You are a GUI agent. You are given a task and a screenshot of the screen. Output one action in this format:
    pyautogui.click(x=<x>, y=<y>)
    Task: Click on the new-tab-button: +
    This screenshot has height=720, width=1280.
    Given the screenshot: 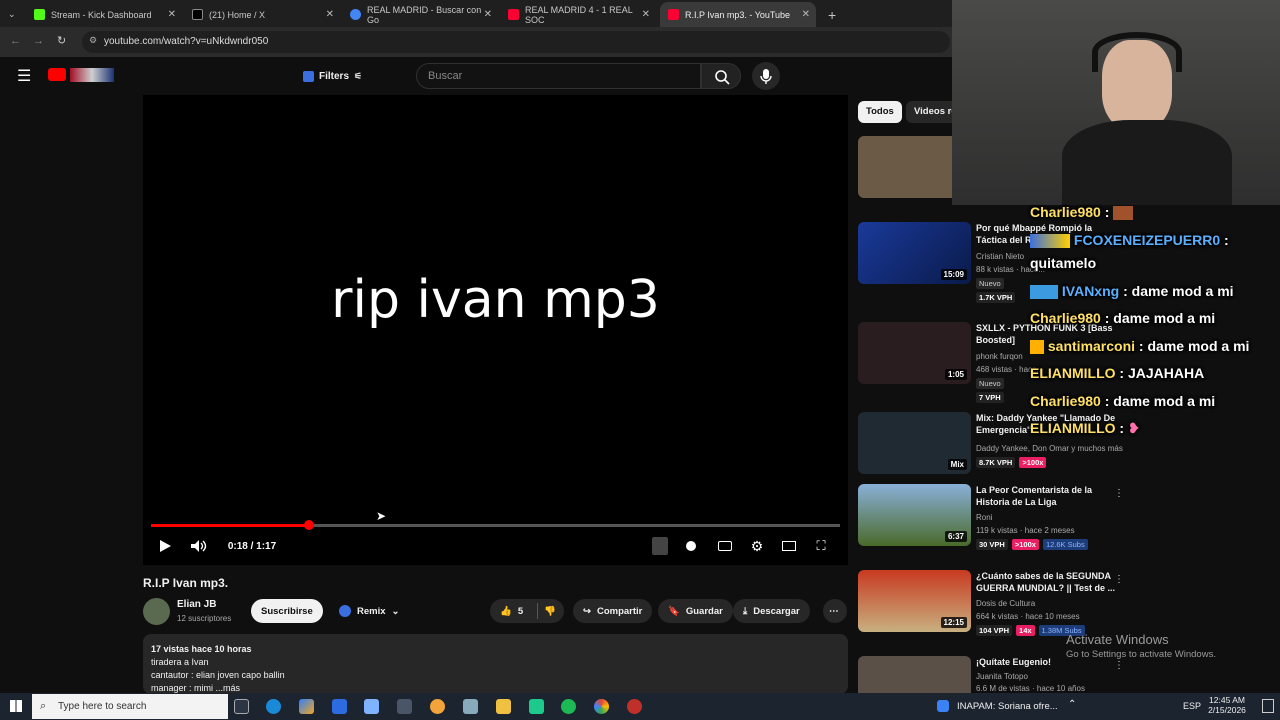 What is the action you would take?
    pyautogui.click(x=830, y=14)
    